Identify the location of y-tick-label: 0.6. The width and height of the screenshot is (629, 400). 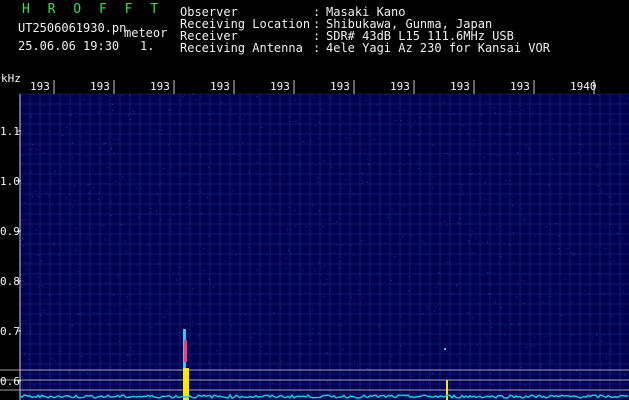
(10, 381).